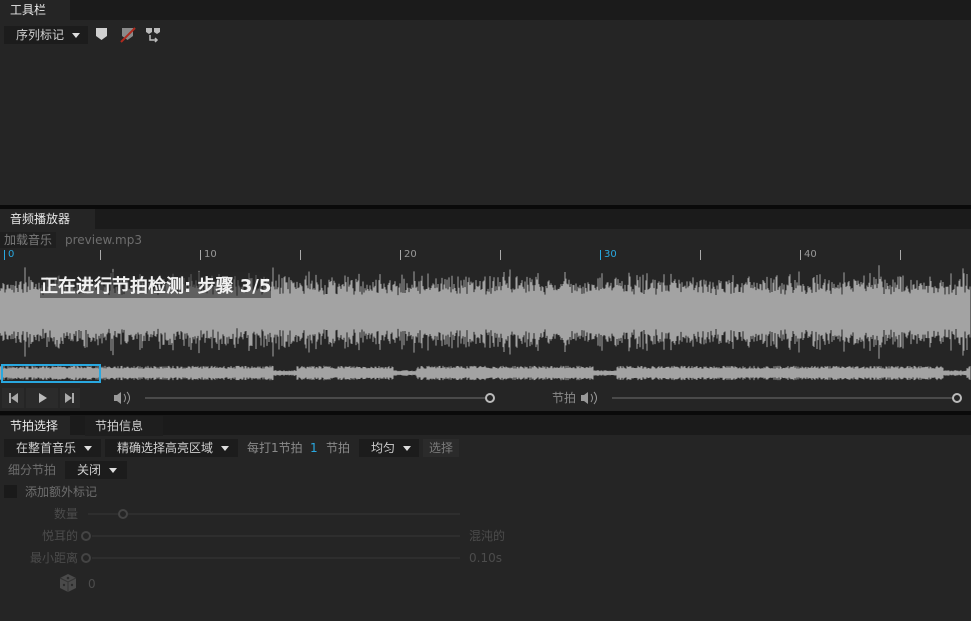  I want to click on previous-button, so click(13, 398).